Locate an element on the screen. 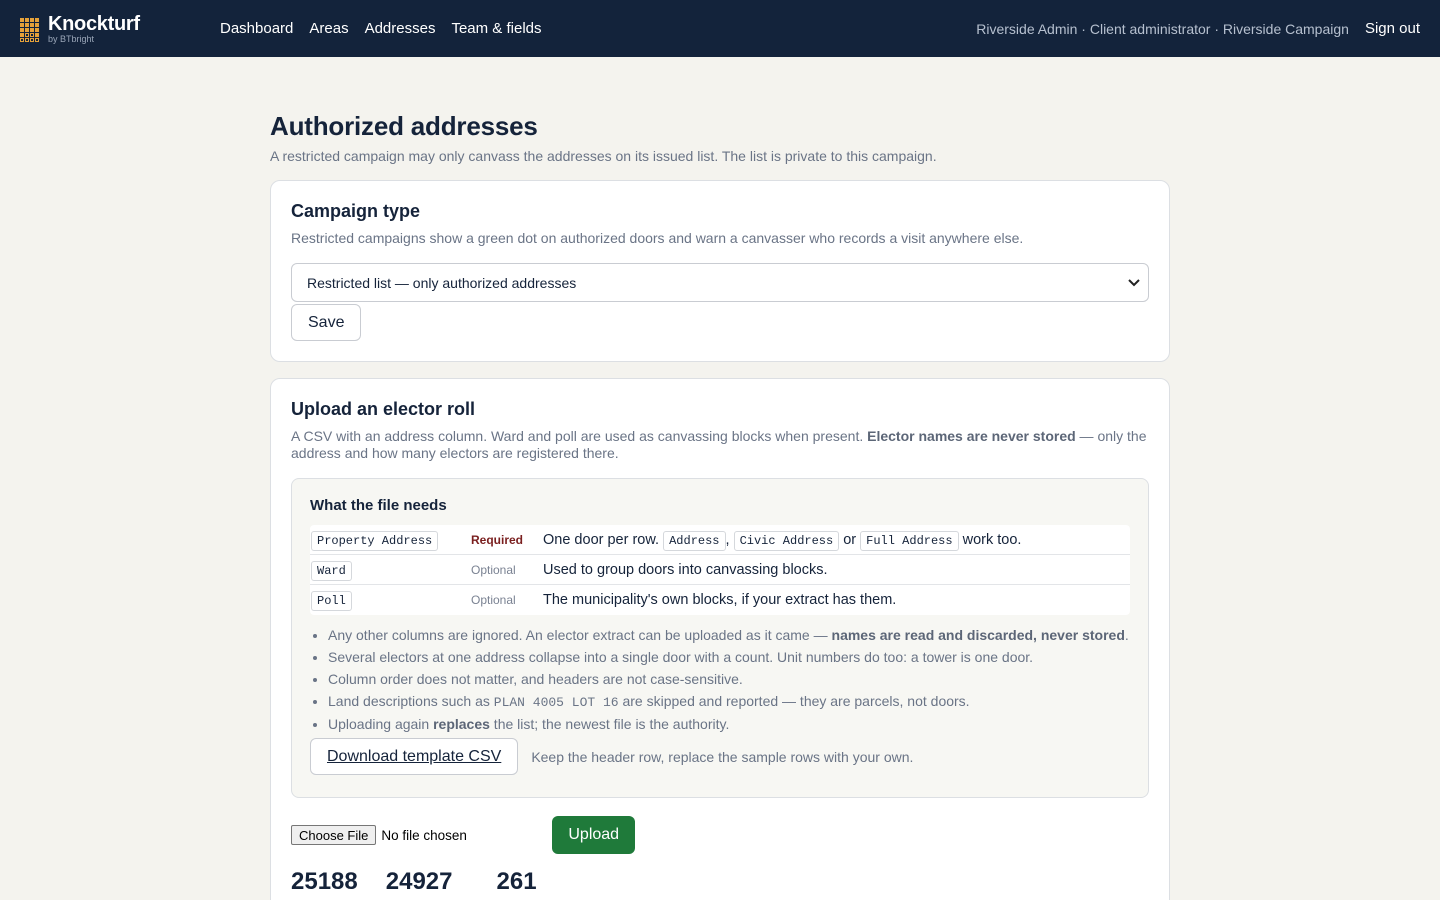 The height and width of the screenshot is (900, 1440). column-alt-name: Full Address is located at coordinates (909, 540).